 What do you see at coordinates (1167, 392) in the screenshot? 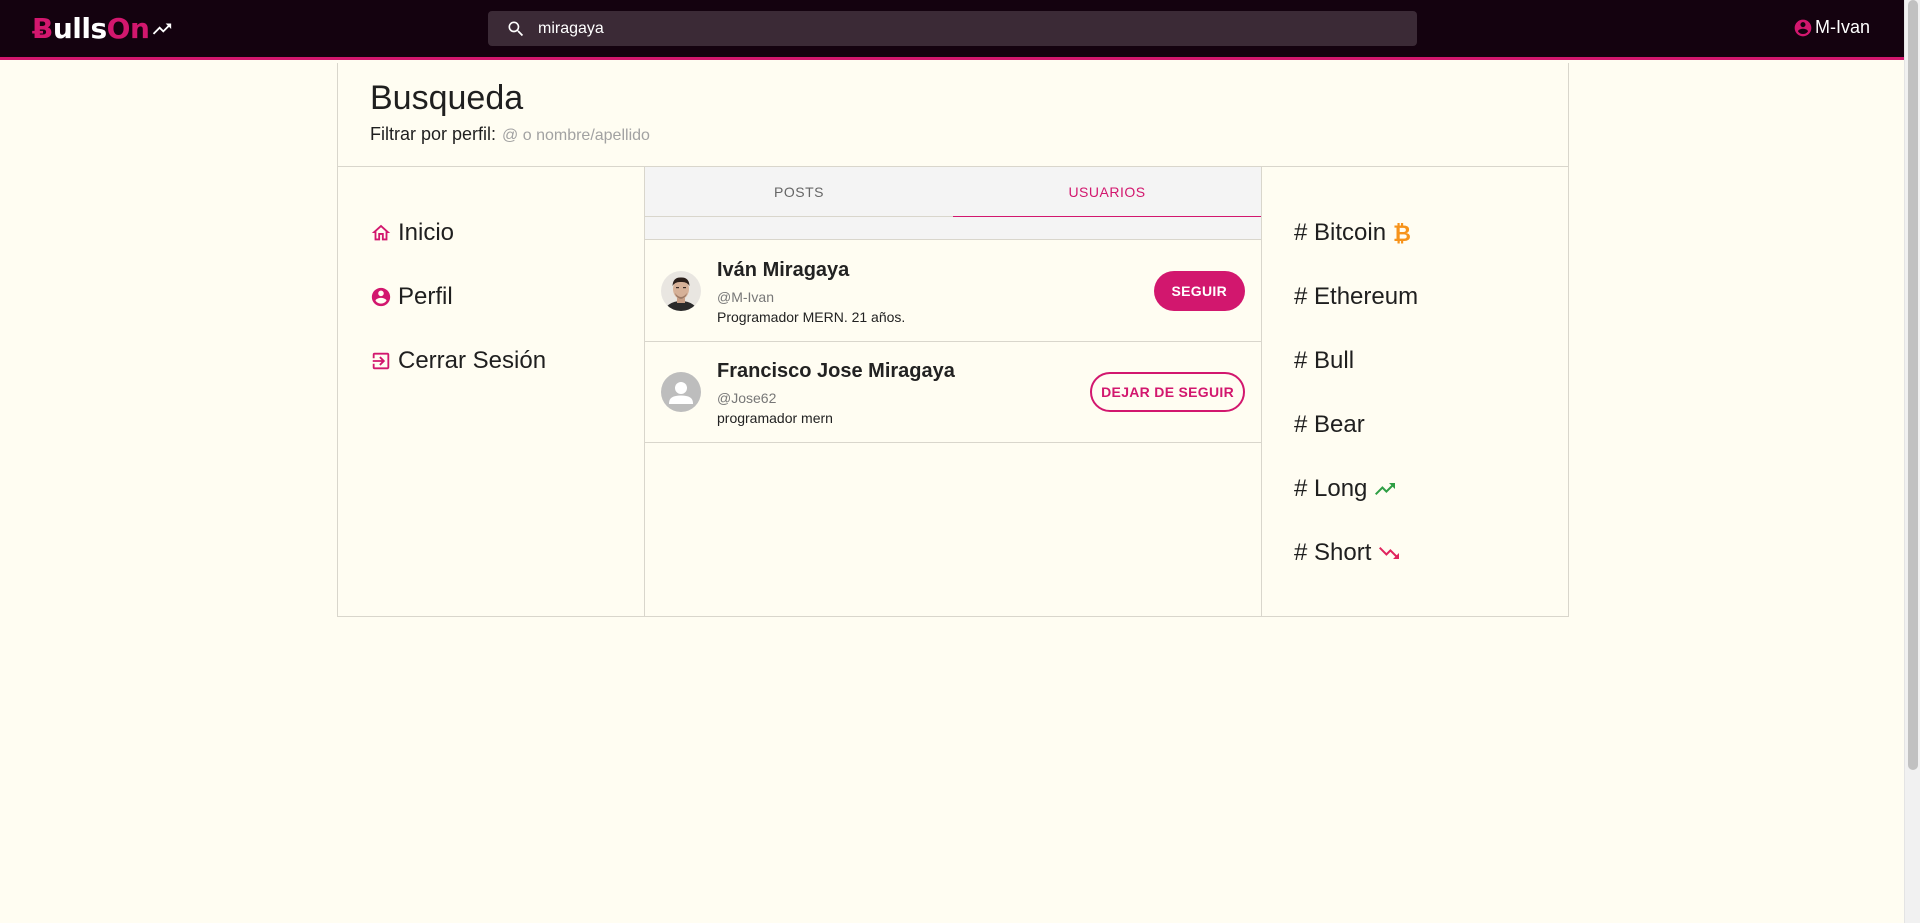
I see `unfollow-button: DEJAR DE SEGUIR` at bounding box center [1167, 392].